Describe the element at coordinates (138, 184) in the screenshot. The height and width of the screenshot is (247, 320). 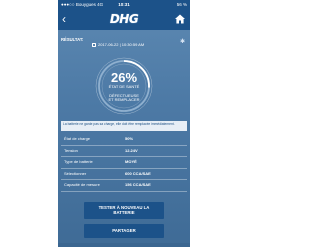
I see `detail-value: 156 CCA/SAE` at that location.